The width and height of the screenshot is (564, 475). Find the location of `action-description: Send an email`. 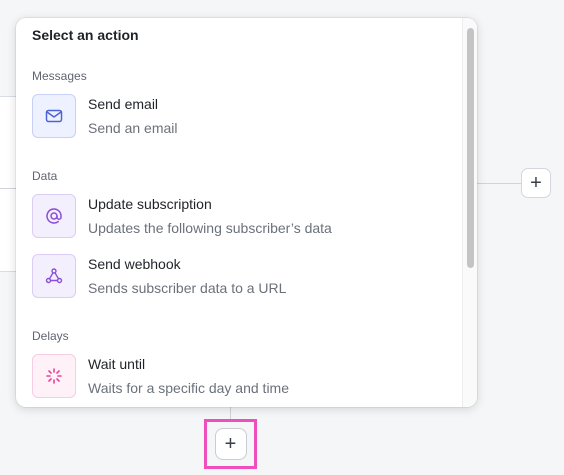

action-description: Send an email is located at coordinates (133, 128).